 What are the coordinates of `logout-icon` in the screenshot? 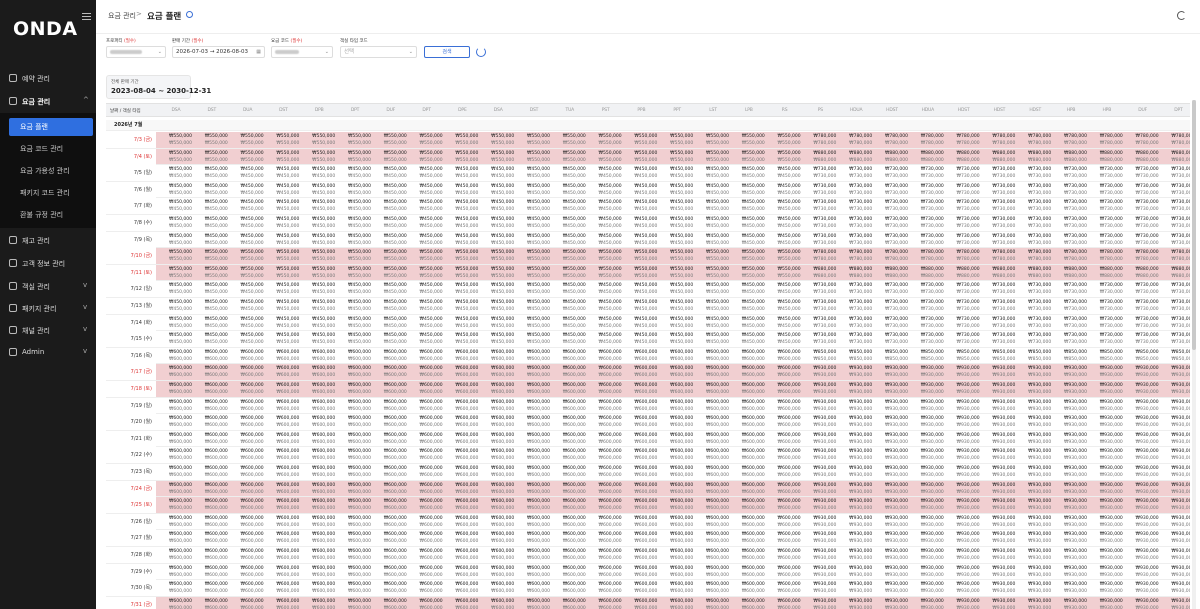 It's located at (1181, 15).